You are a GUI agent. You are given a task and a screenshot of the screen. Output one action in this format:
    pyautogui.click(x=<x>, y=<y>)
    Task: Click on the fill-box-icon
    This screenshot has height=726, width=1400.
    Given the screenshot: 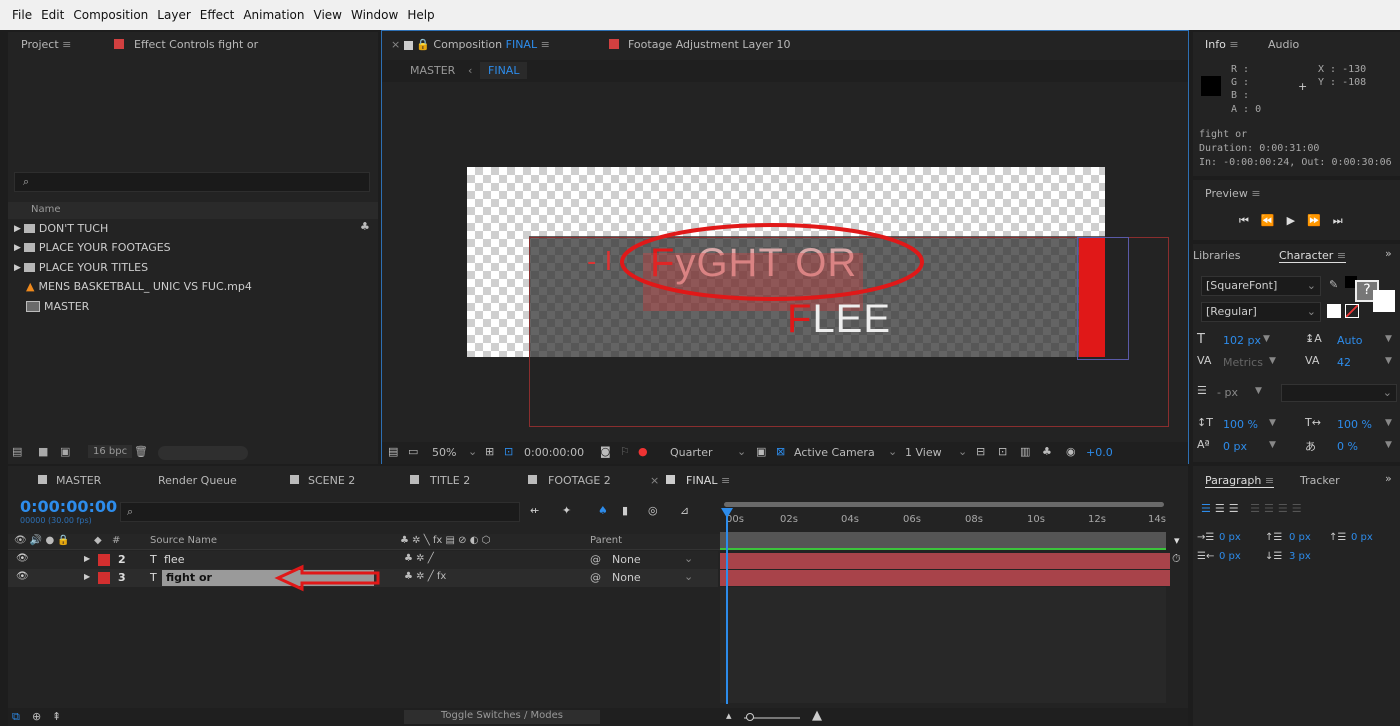 What is the action you would take?
    pyautogui.click(x=1334, y=311)
    